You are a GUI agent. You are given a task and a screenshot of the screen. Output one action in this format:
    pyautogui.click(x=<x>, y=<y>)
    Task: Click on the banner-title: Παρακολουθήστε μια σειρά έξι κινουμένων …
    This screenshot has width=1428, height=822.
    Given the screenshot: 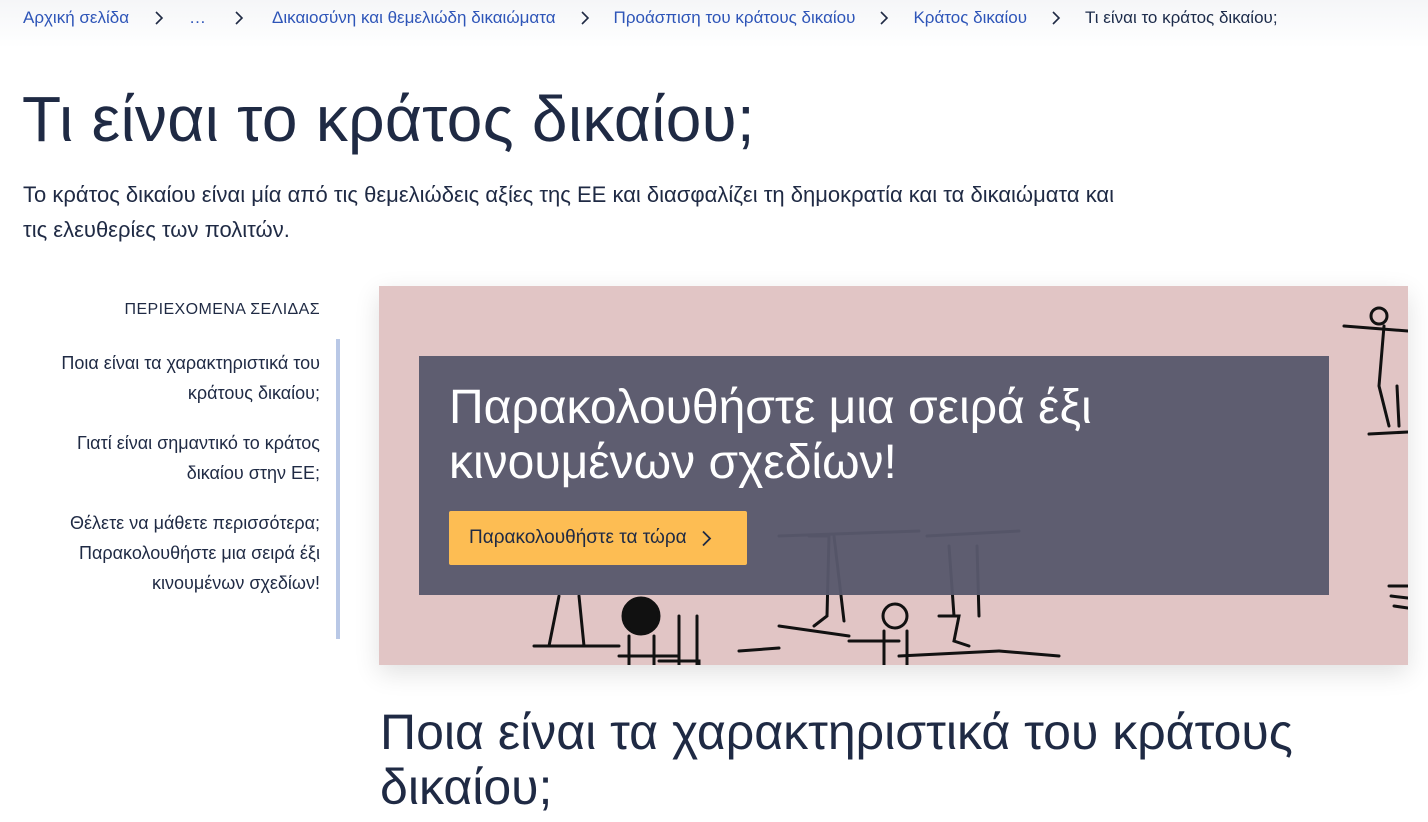 What is the action you would take?
    pyautogui.click(x=770, y=435)
    